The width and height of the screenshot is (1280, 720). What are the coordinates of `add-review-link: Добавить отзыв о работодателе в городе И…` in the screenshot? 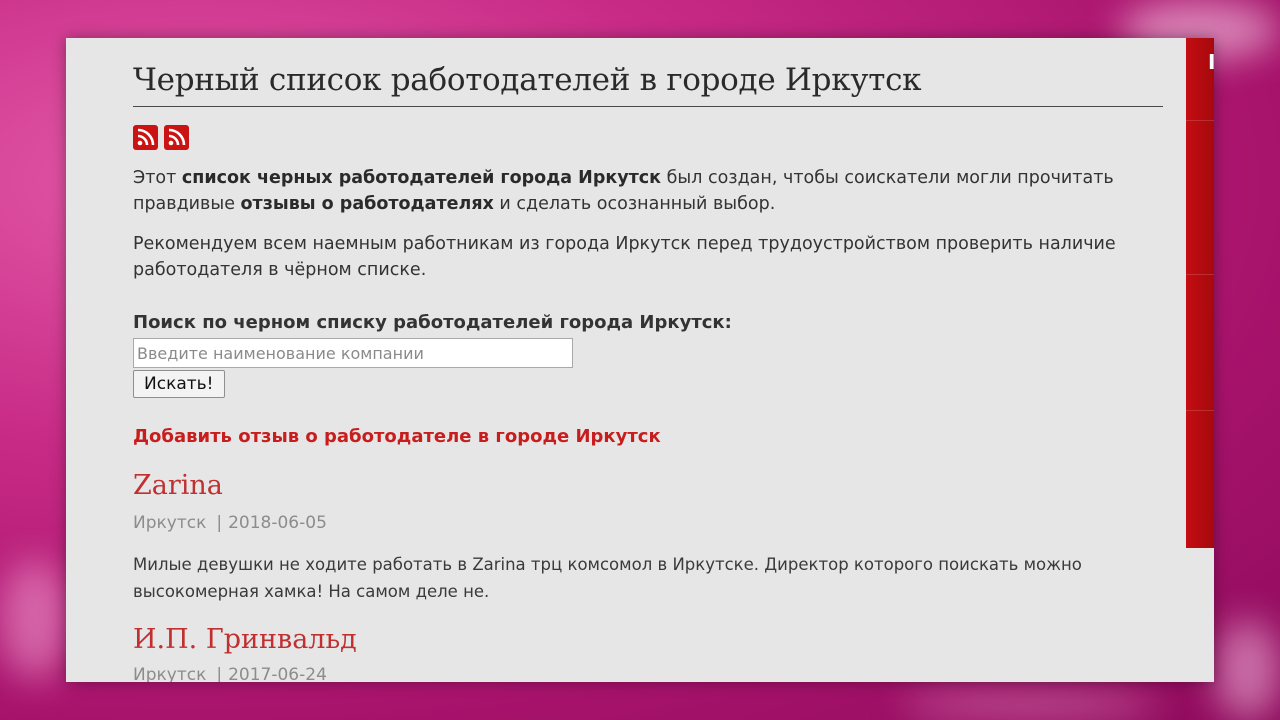 It's located at (648, 436).